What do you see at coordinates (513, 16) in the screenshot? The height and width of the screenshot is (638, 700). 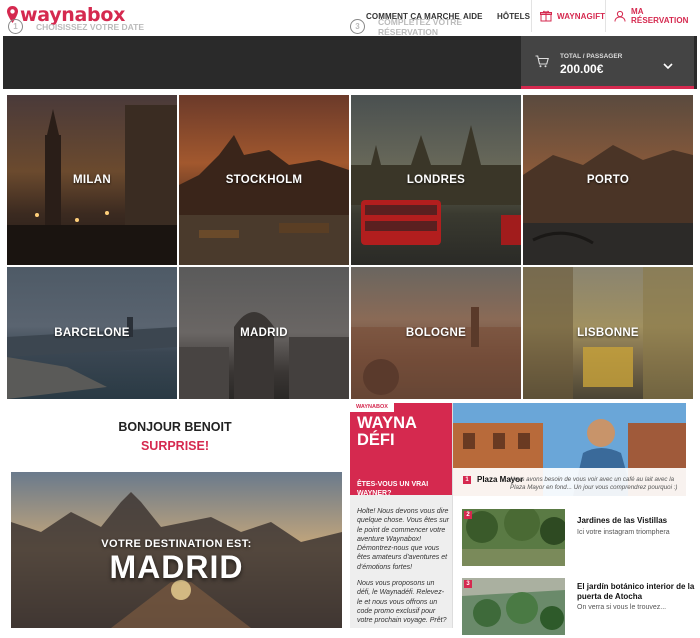 I see `nav-hotels: HÔTELS` at bounding box center [513, 16].